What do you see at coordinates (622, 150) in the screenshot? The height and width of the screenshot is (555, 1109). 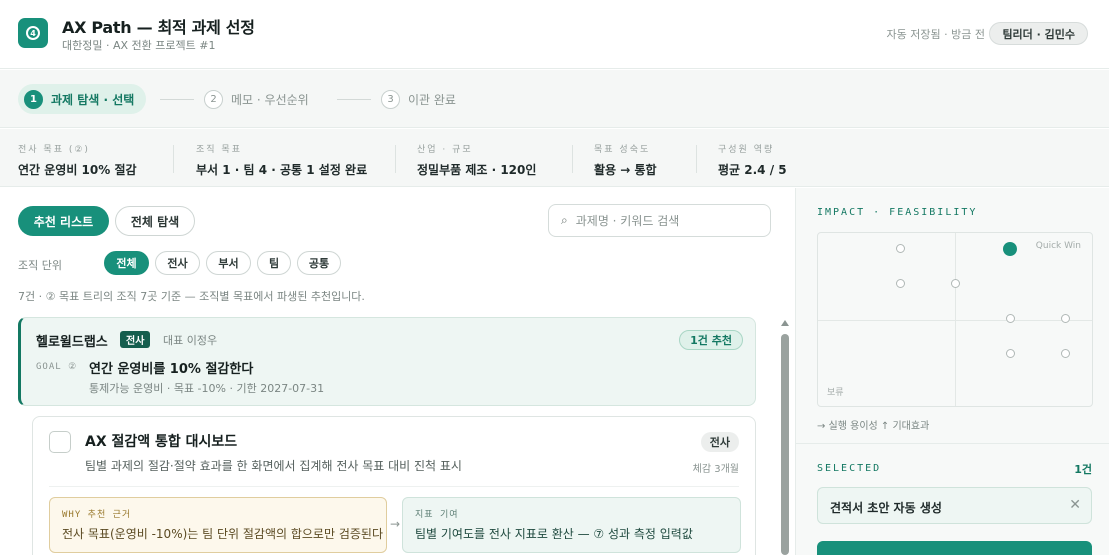 I see `context-label: 목표 성숙도` at bounding box center [622, 150].